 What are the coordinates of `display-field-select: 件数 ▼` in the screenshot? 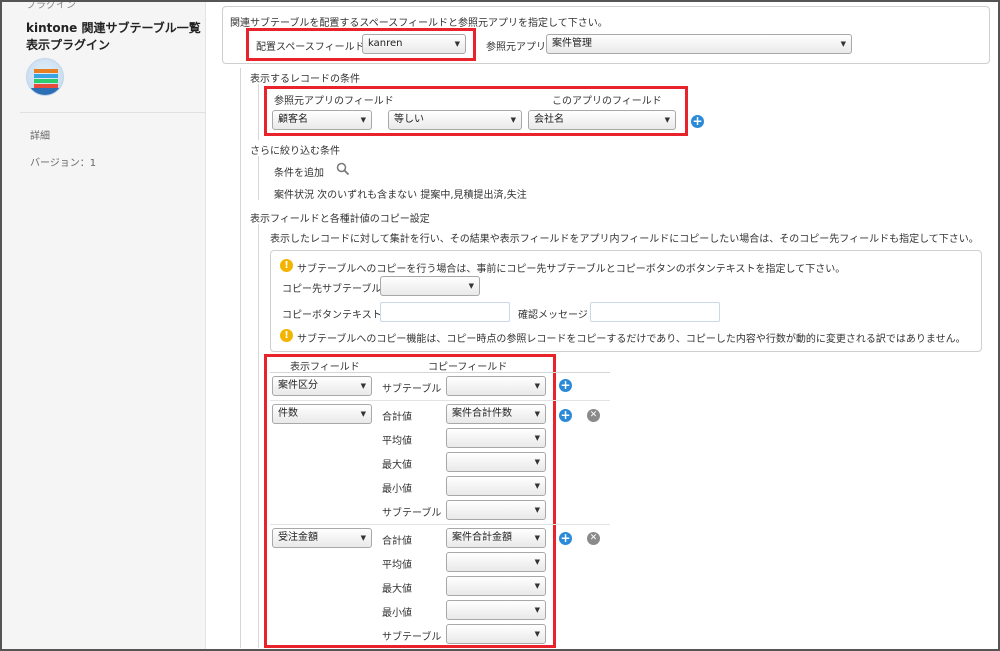 It's located at (322, 414).